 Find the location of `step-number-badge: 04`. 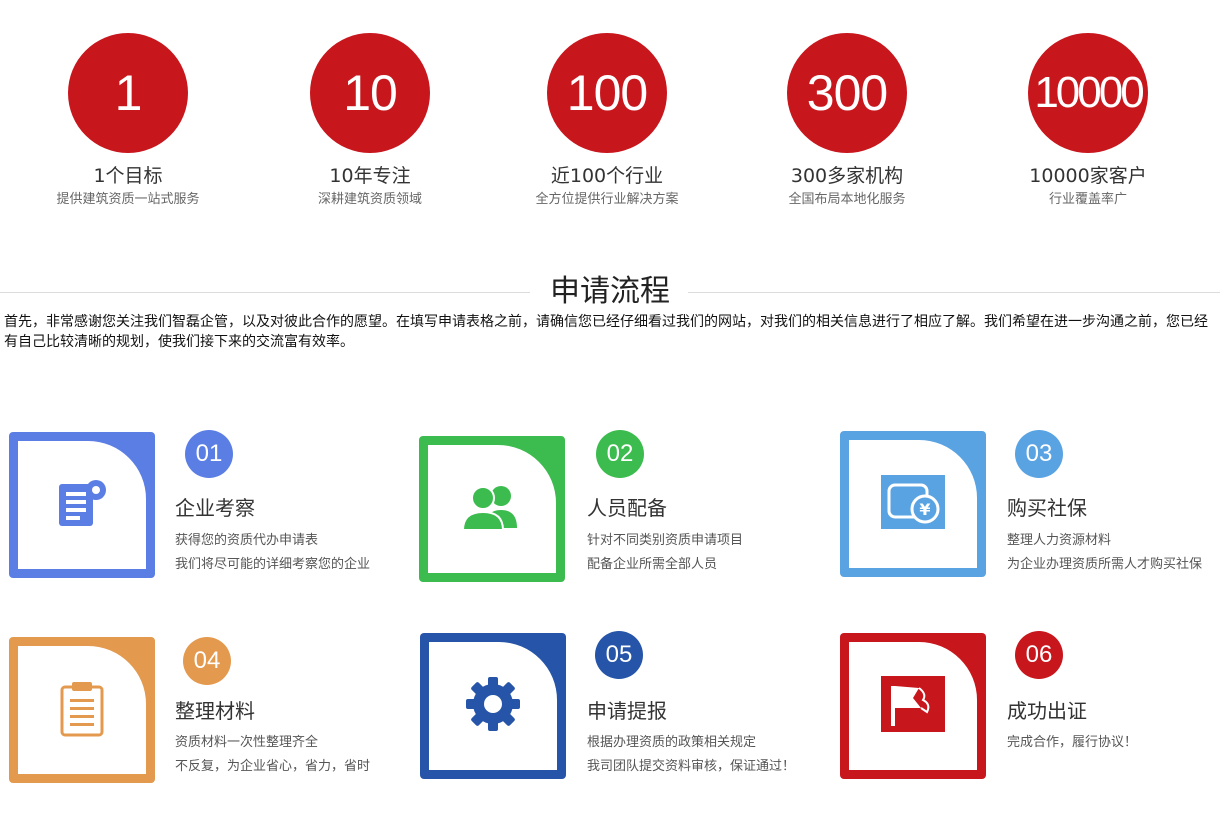

step-number-badge: 04 is located at coordinates (207, 661).